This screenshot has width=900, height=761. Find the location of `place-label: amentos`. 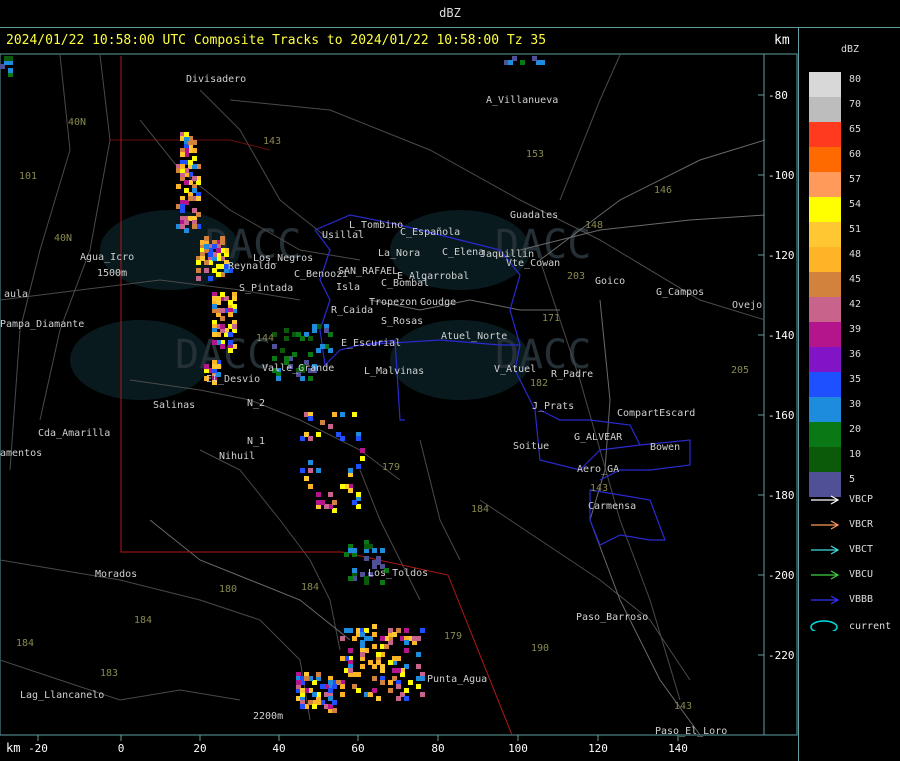

place-label: amentos is located at coordinates (21, 453).